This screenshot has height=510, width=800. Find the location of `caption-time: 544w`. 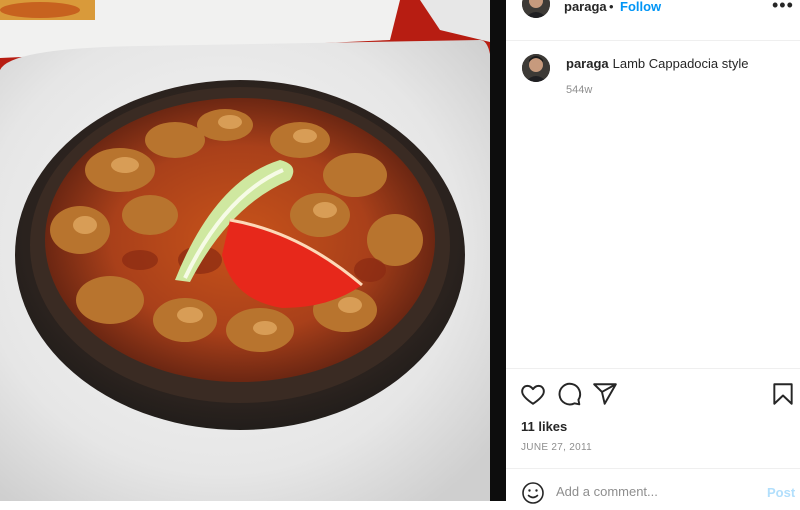

caption-time: 544w is located at coordinates (579, 90).